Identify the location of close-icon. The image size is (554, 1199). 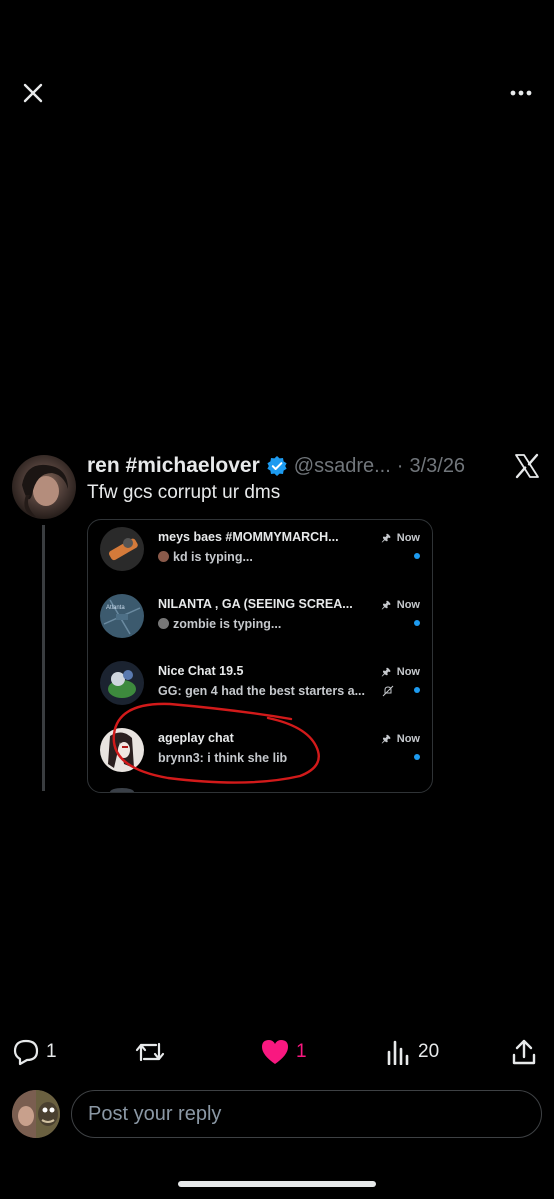
(33, 93).